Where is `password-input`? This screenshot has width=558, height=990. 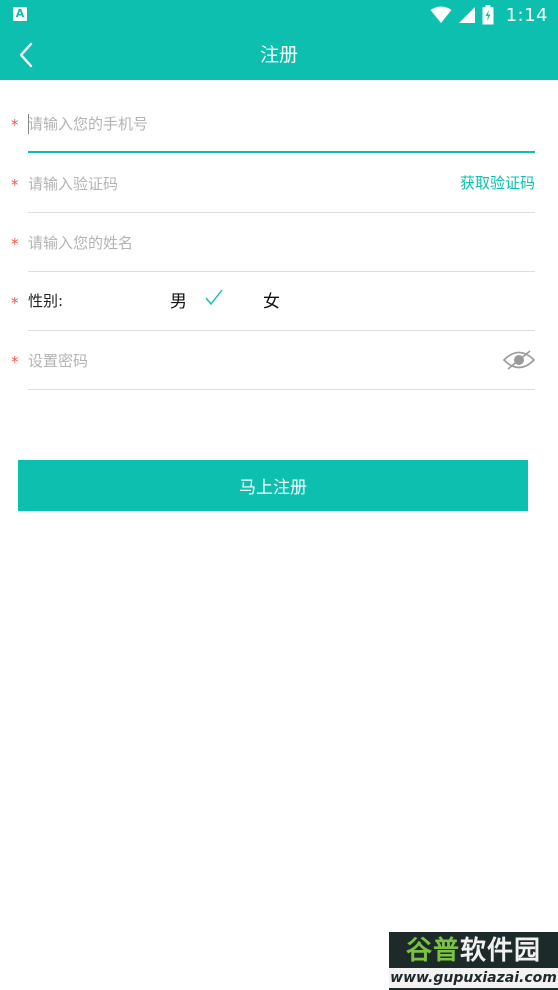 password-input is located at coordinates (228, 361).